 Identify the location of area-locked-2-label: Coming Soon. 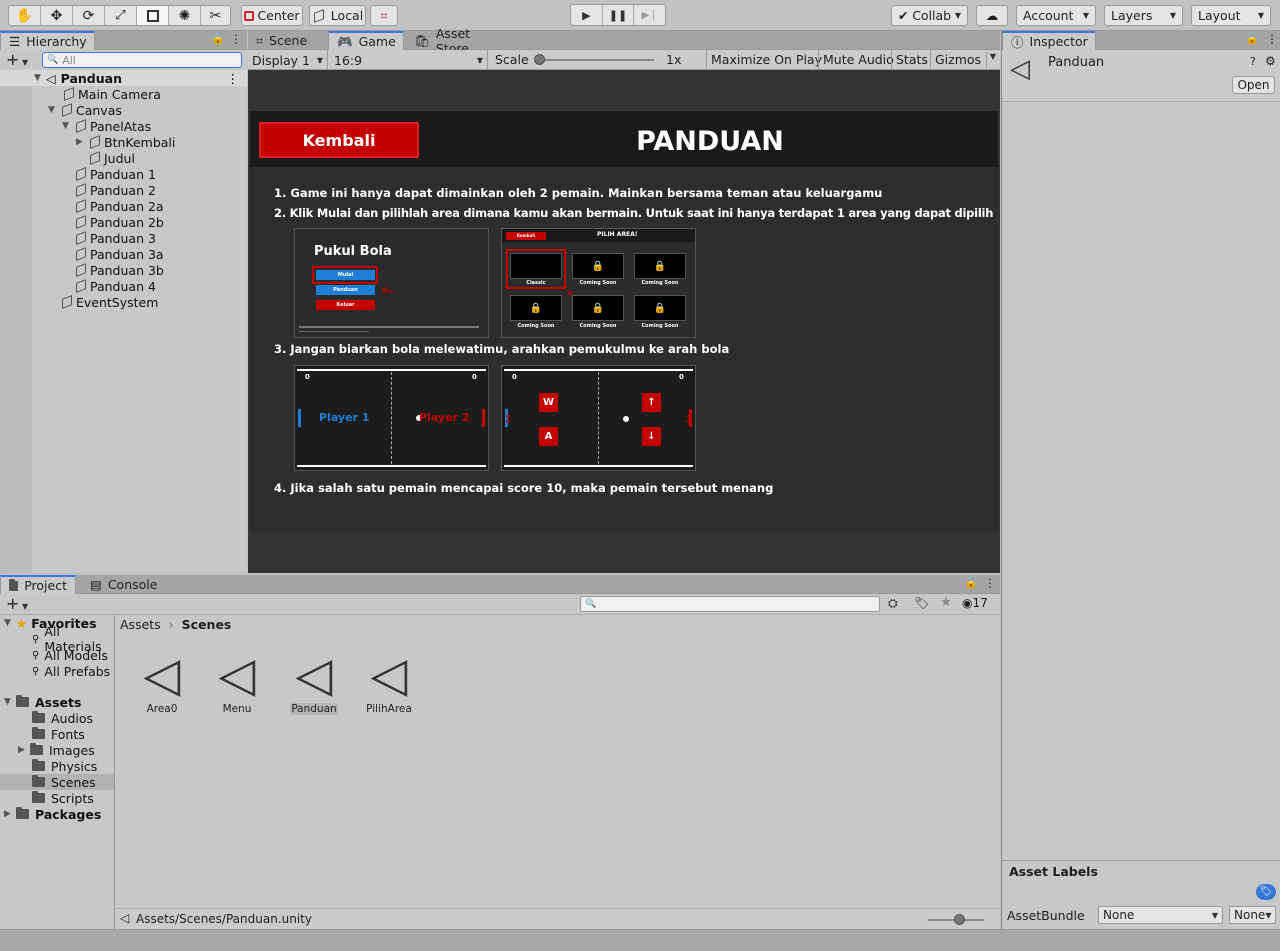
(660, 283).